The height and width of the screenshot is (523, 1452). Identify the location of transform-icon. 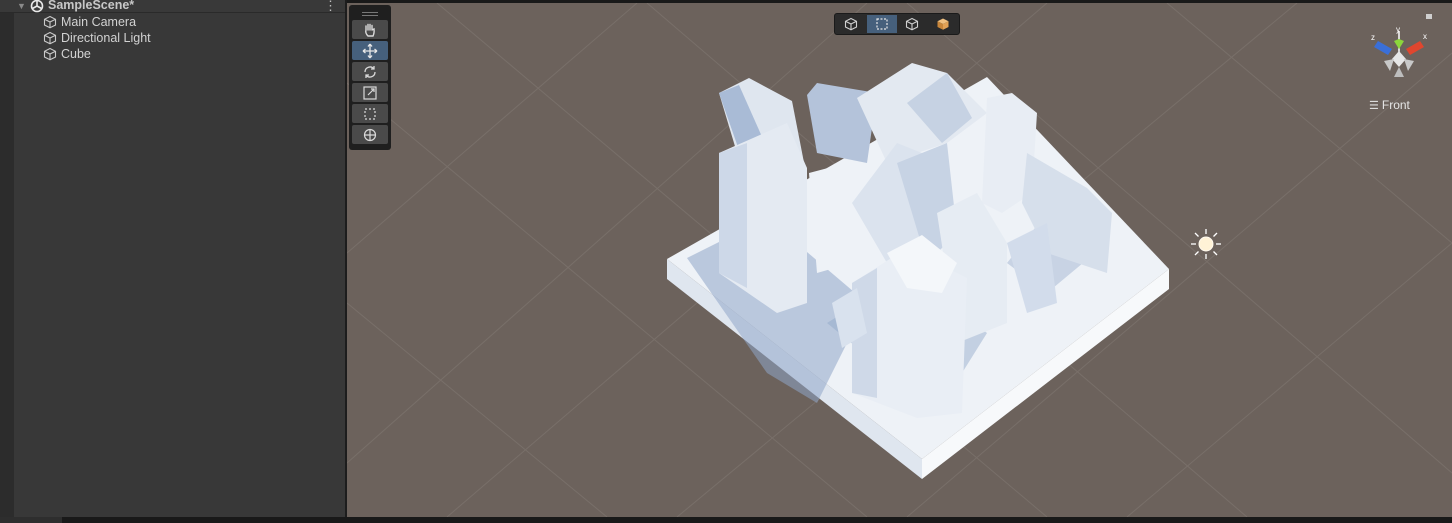
(370, 134).